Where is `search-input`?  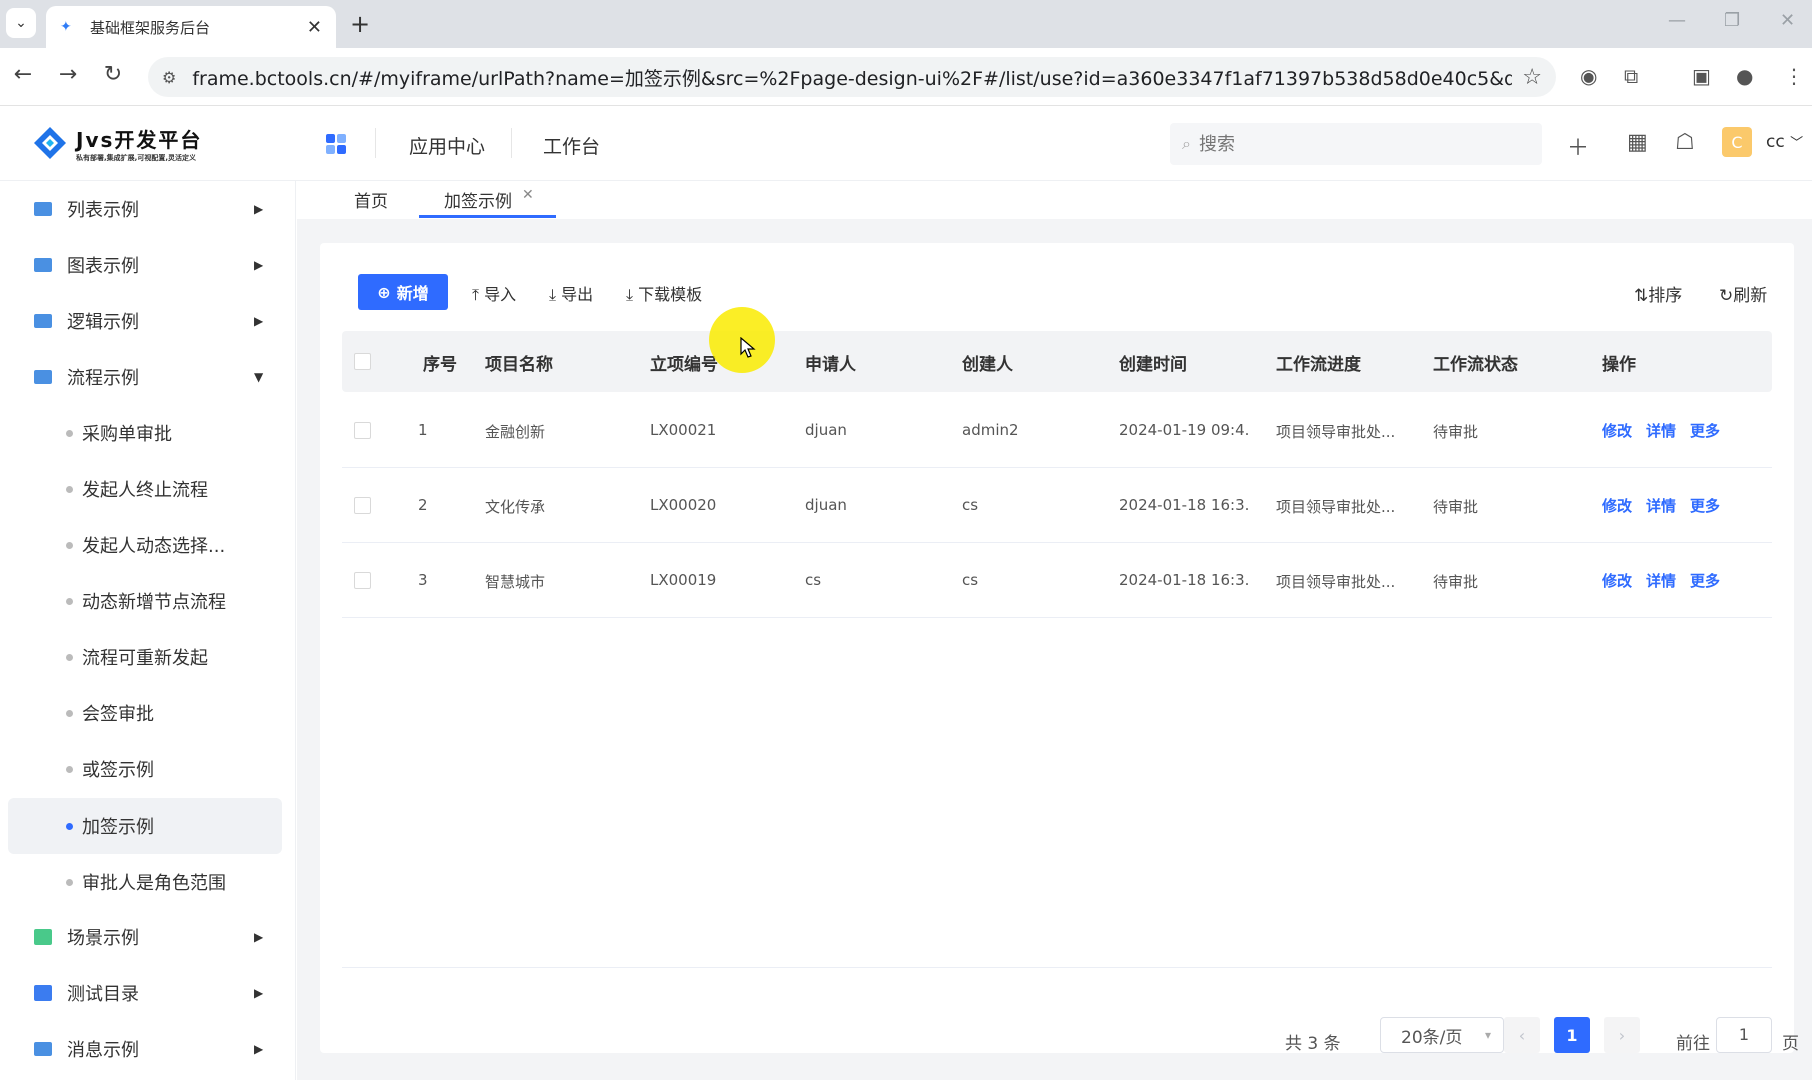 search-input is located at coordinates (1348, 144).